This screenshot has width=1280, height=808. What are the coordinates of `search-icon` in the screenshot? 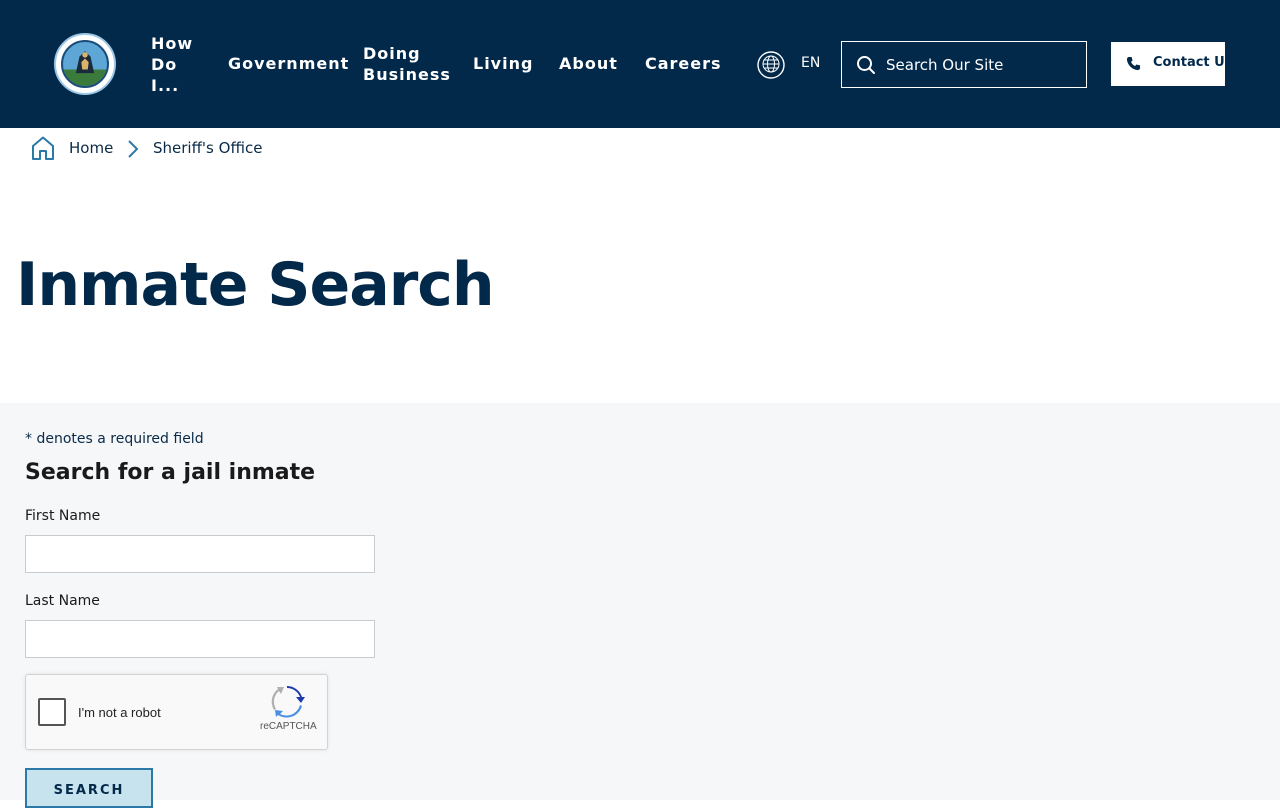 It's located at (866, 65).